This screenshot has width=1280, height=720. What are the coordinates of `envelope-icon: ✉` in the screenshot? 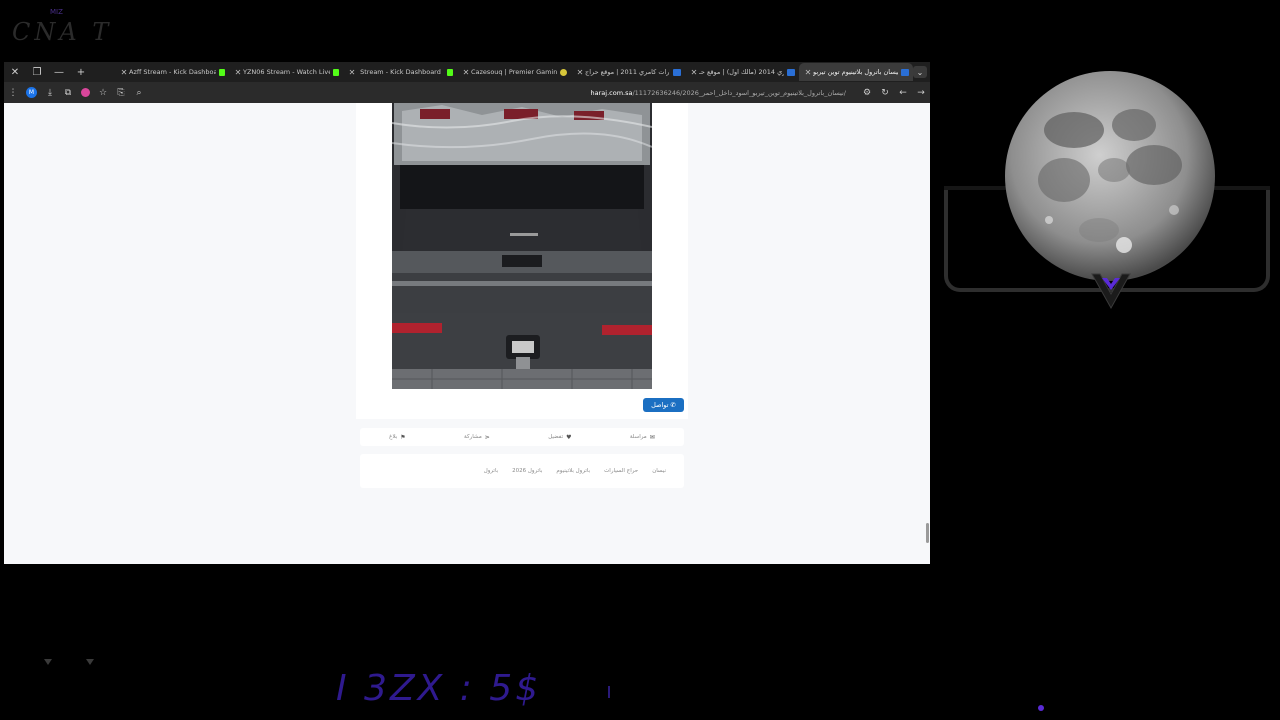 It's located at (652, 437).